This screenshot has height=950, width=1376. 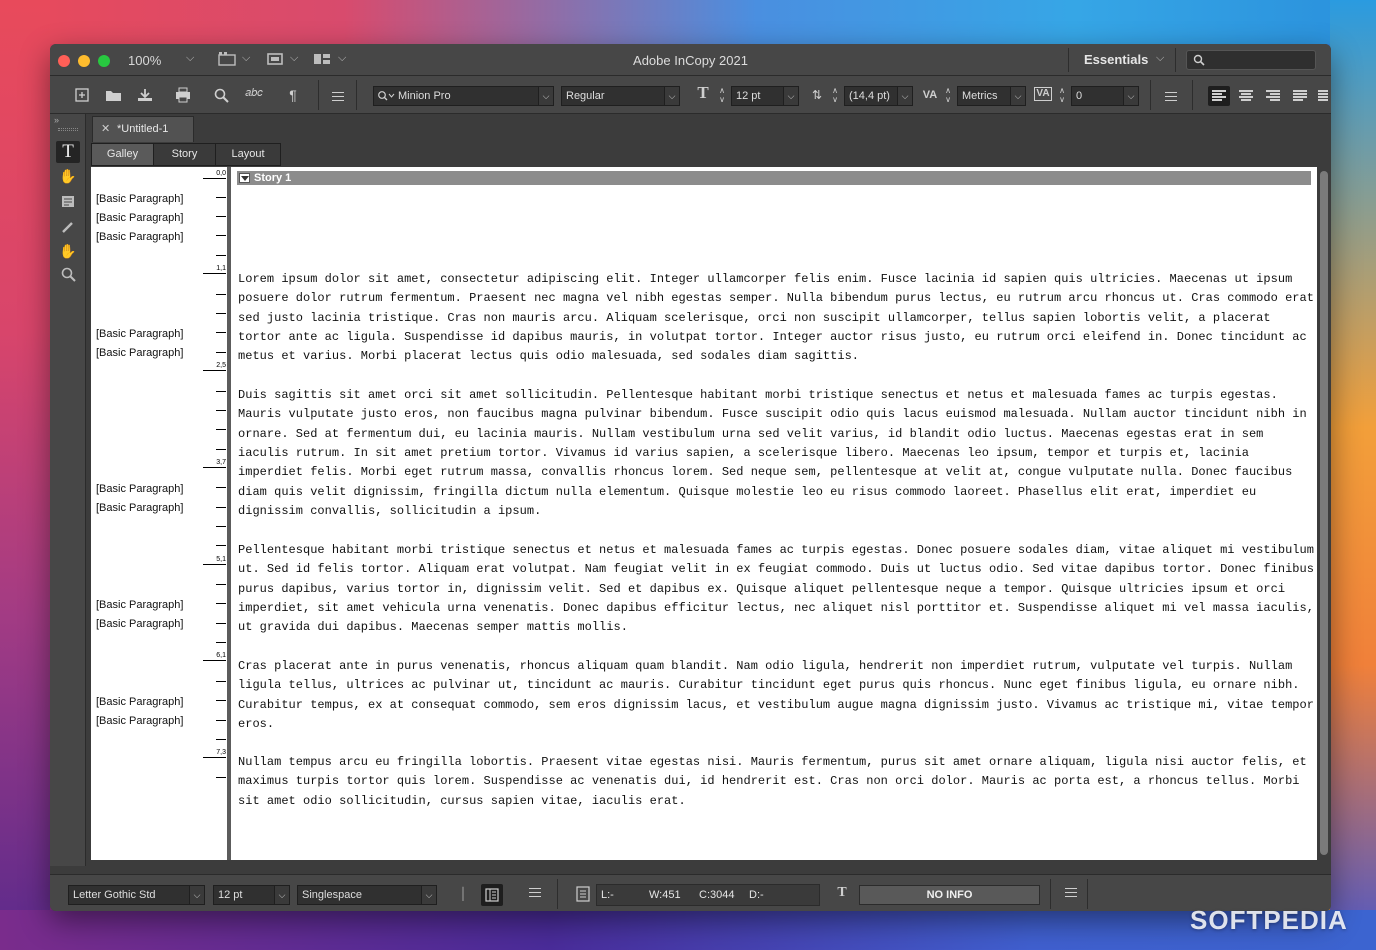 I want to click on document-tab: ✕ *Untitled-1, so click(x=143, y=129).